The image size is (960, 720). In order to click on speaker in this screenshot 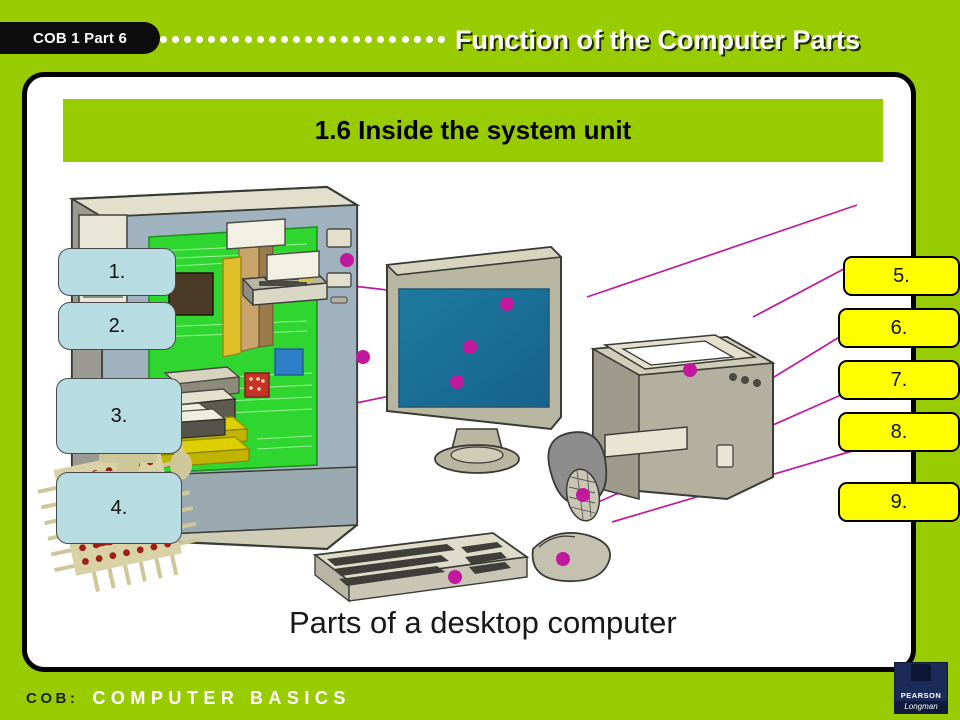, I will do `click(577, 476)`.